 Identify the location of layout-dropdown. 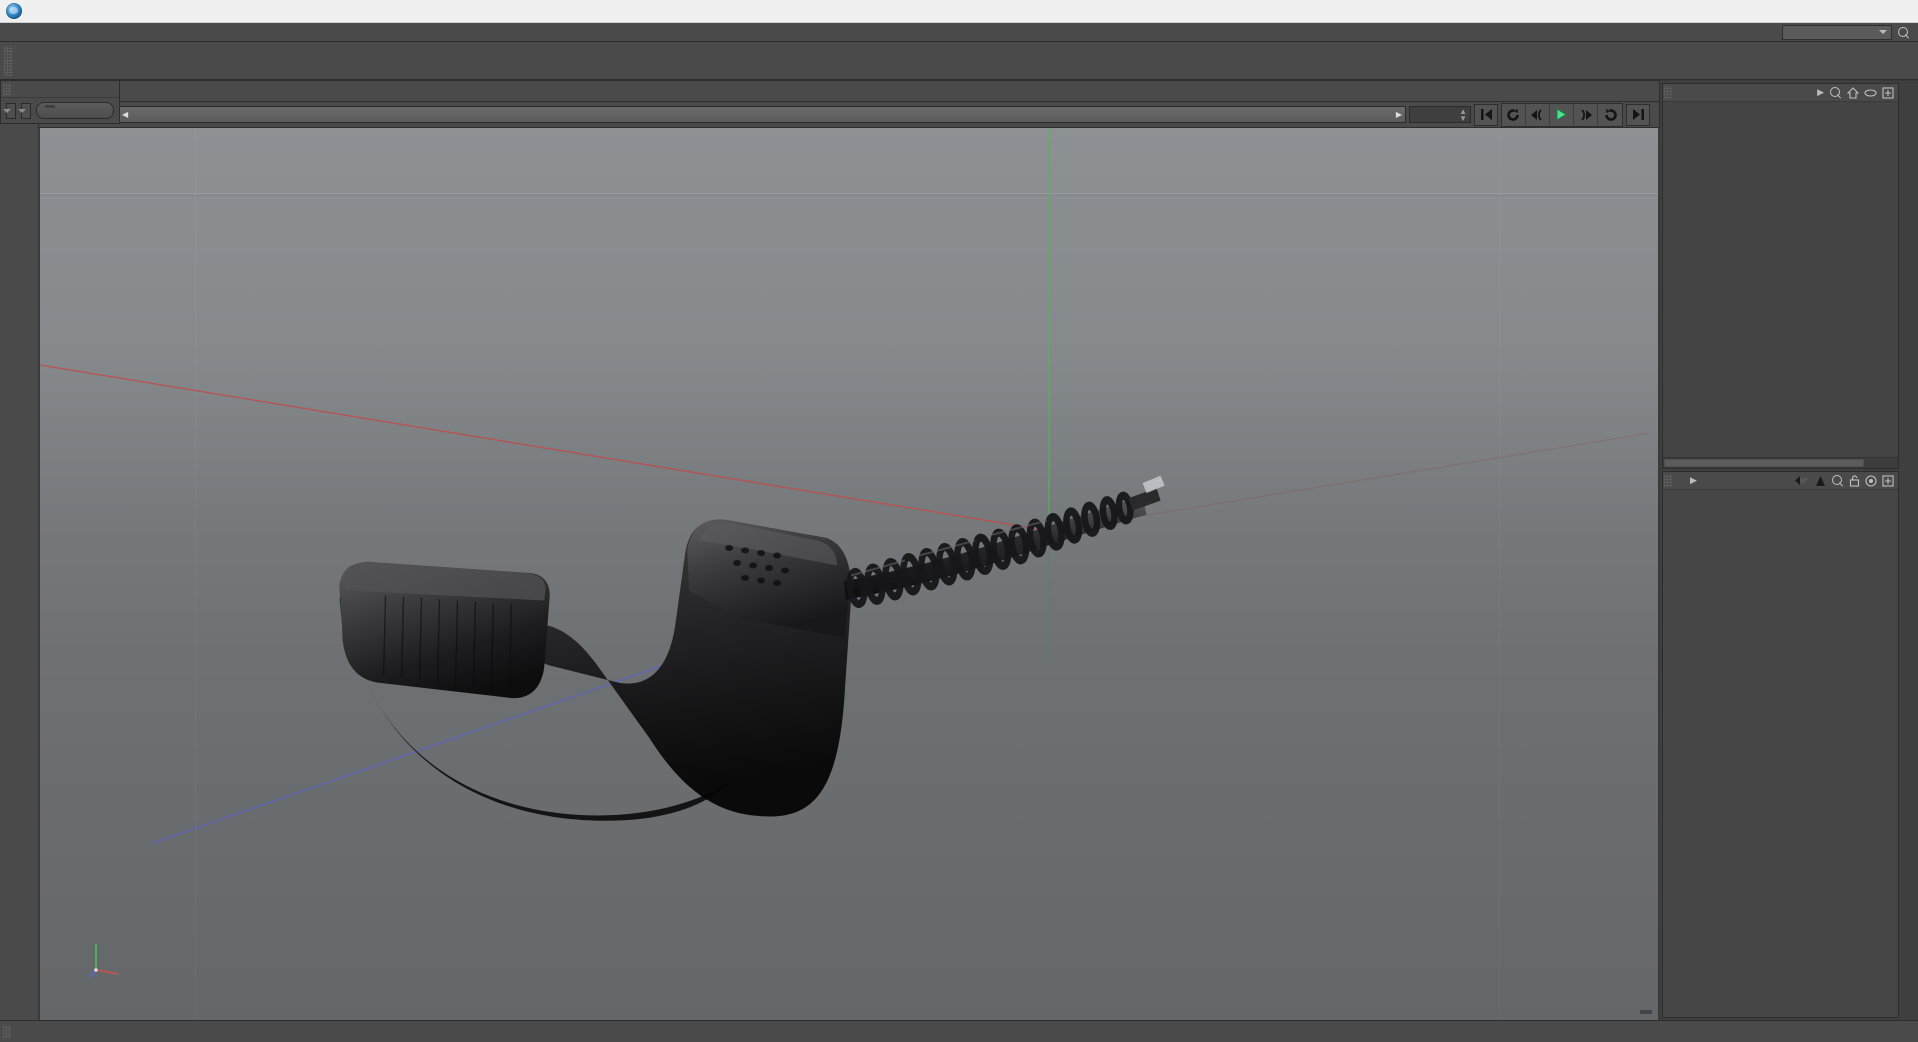
(1837, 32).